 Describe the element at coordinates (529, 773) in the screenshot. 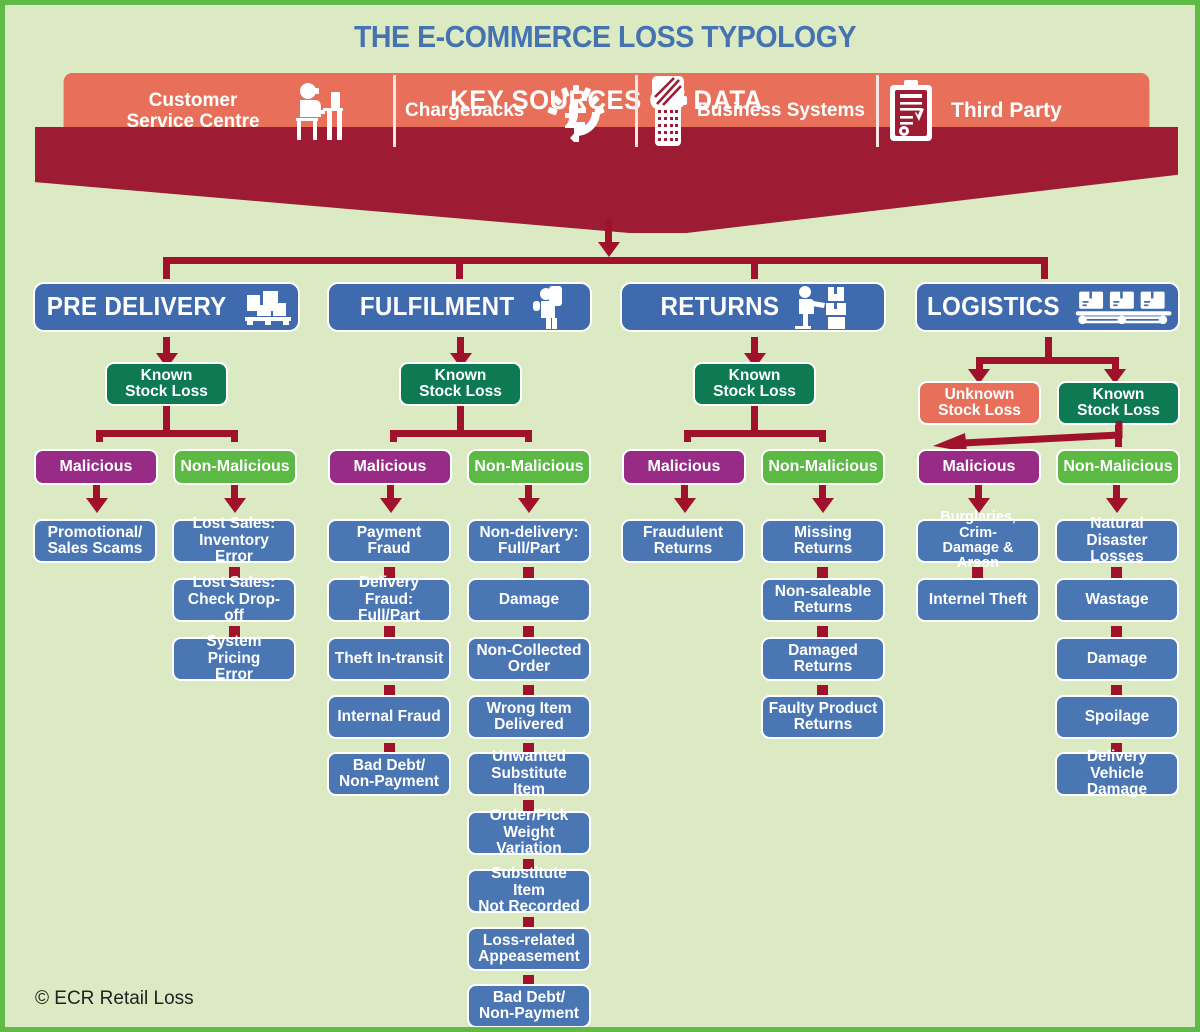

I see `leaf-item: Unwanted Substitute Item` at that location.